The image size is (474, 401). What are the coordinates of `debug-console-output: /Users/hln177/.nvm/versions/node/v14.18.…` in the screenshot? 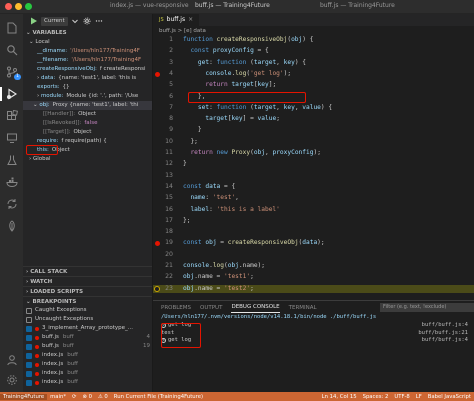 It's located at (313, 329).